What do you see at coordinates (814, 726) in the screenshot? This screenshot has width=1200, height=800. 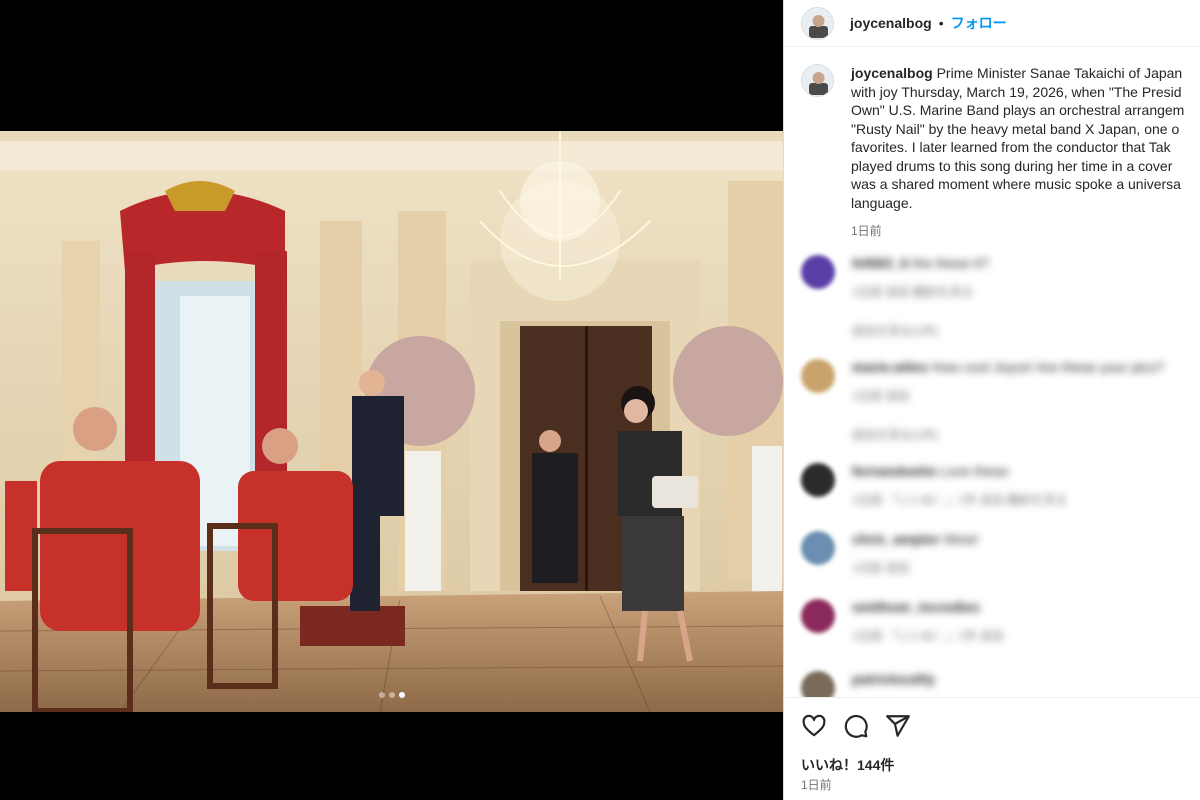 I see `heart-icon` at bounding box center [814, 726].